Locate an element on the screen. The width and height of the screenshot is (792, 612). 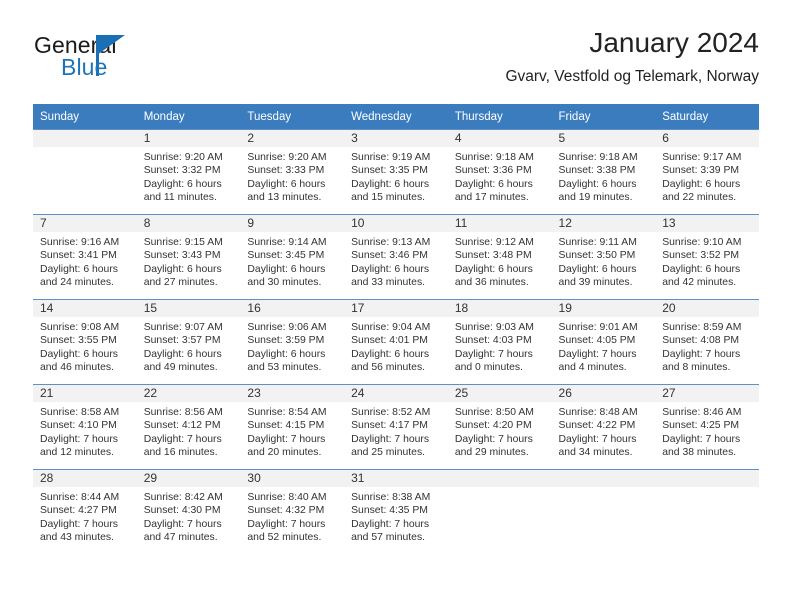
sunrise-text: Sunrise: 9:04 AM is located at coordinates (391, 327).